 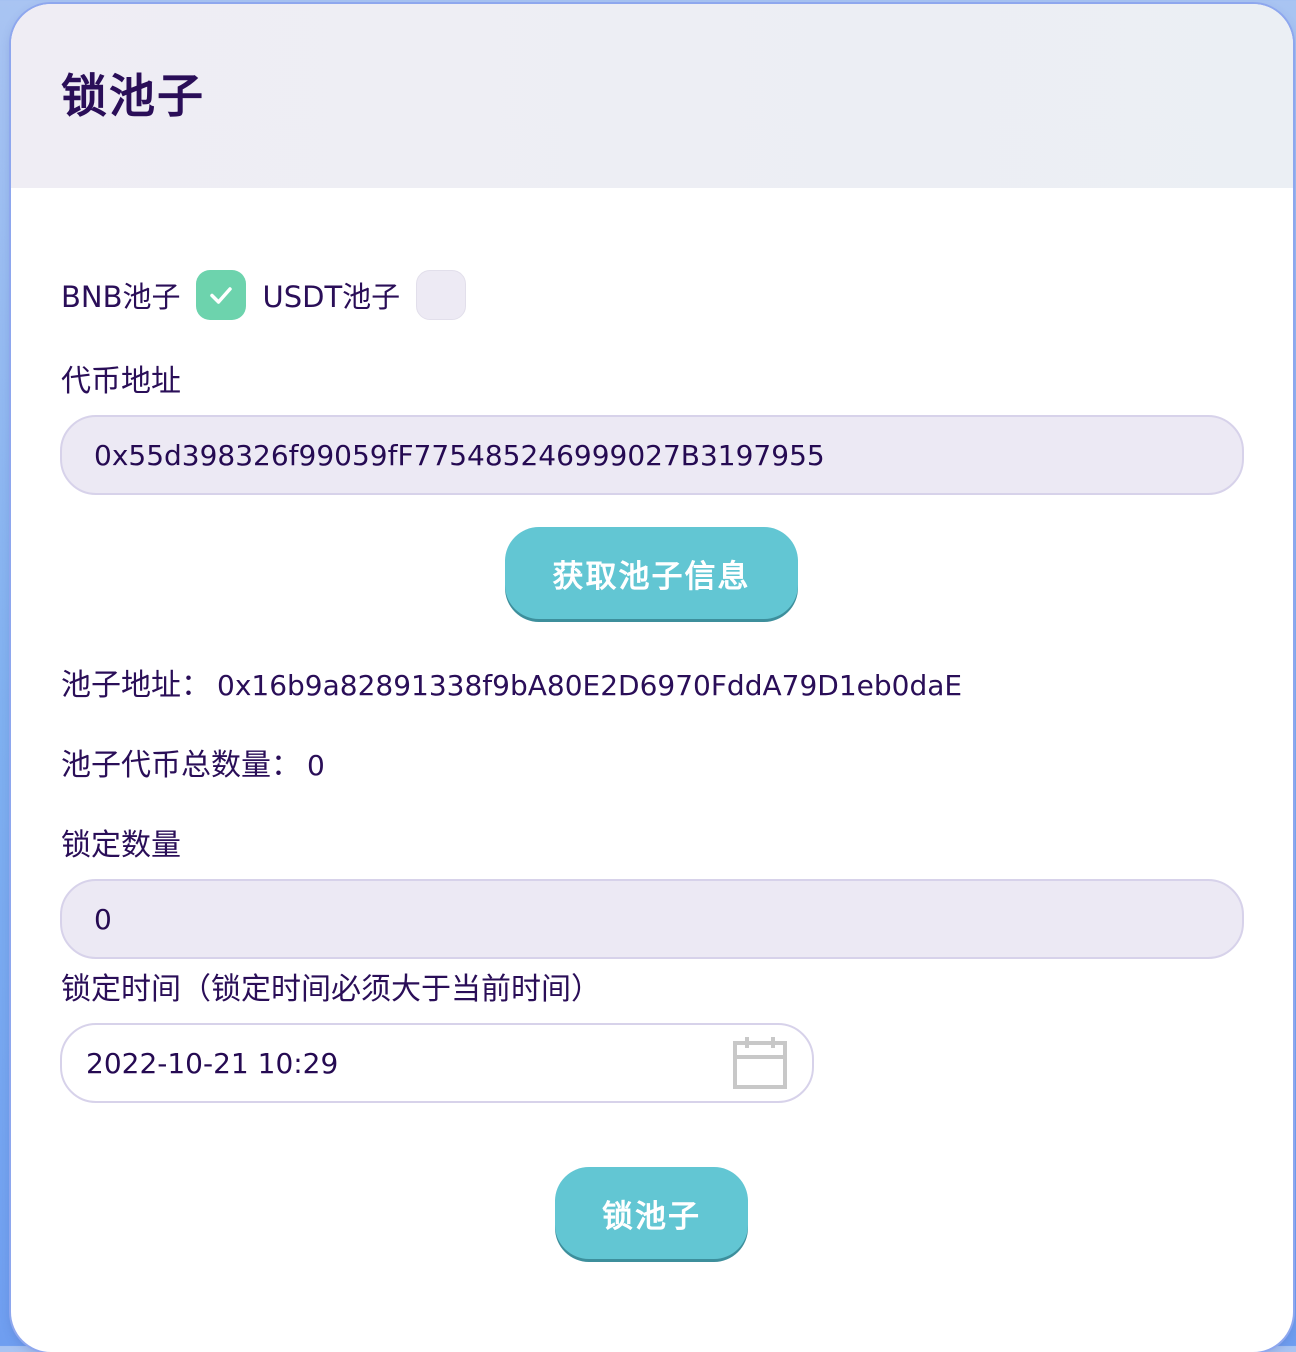 What do you see at coordinates (437, 1063) in the screenshot?
I see `lock-time-picker: 2022-10-21 10:29` at bounding box center [437, 1063].